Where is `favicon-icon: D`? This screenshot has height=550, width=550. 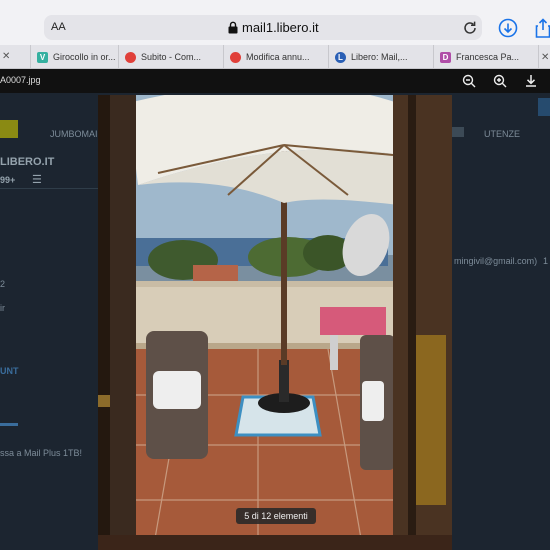
favicon-icon: D is located at coordinates (445, 57).